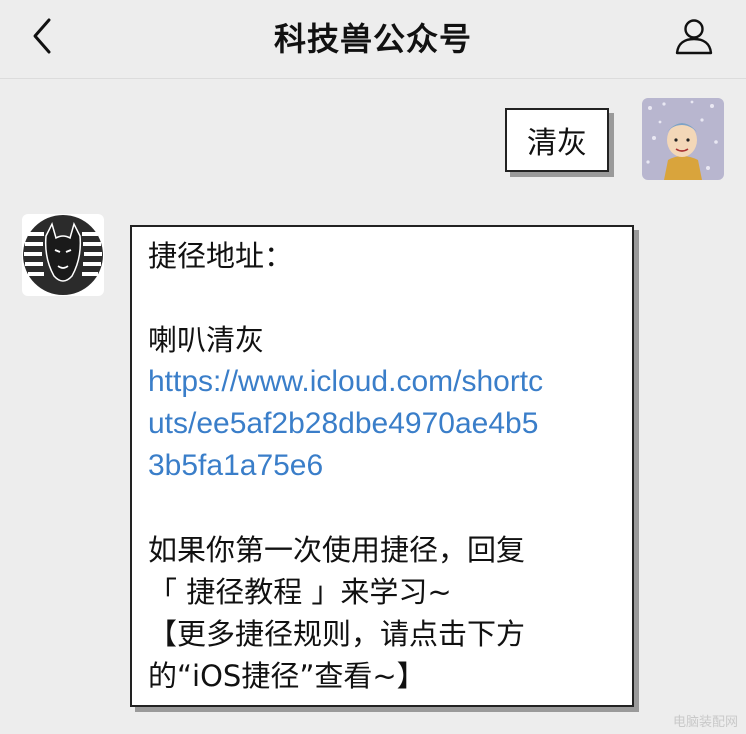 Image resolution: width=746 pixels, height=734 pixels. Describe the element at coordinates (385, 466) in the screenshot. I see `shortcut-link-part-3: 3b5fa1a75e6` at that location.